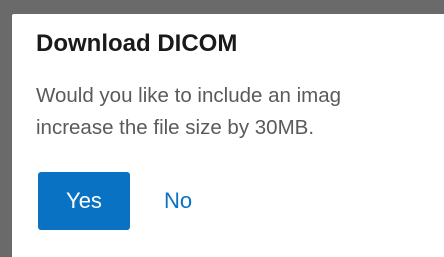 The width and height of the screenshot is (444, 257). What do you see at coordinates (189, 95) in the screenshot?
I see `dialog-message-line-1: Would you like to include an imag` at bounding box center [189, 95].